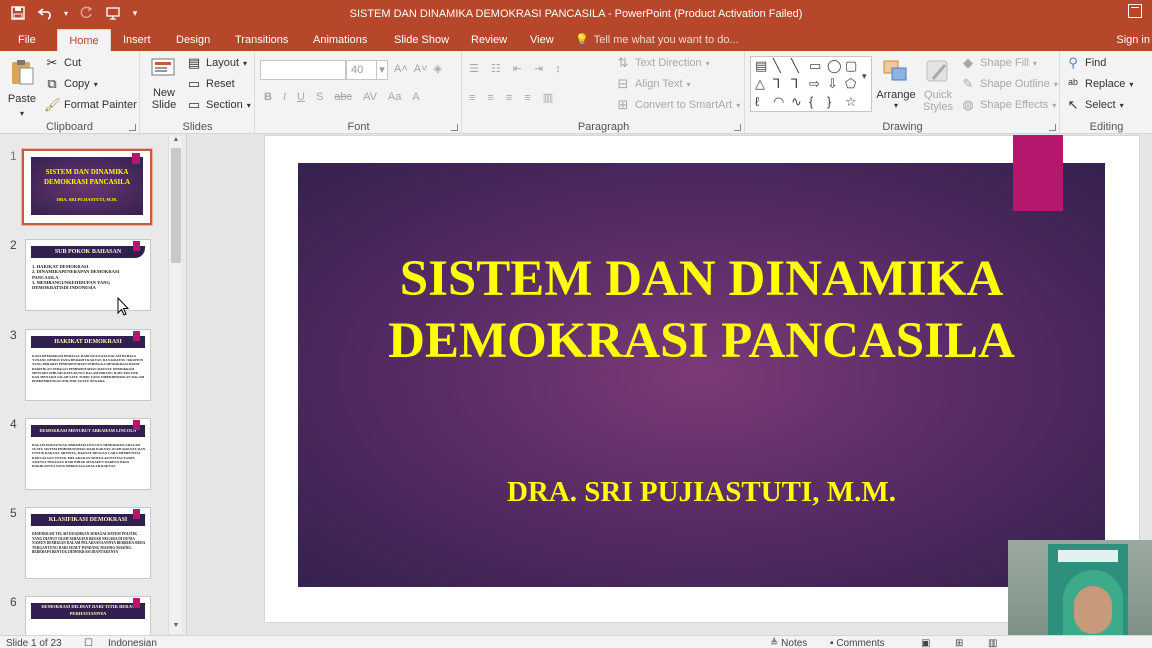  Describe the element at coordinates (517, 68) in the screenshot. I see `decrease-indent-icon: ⇤` at that location.